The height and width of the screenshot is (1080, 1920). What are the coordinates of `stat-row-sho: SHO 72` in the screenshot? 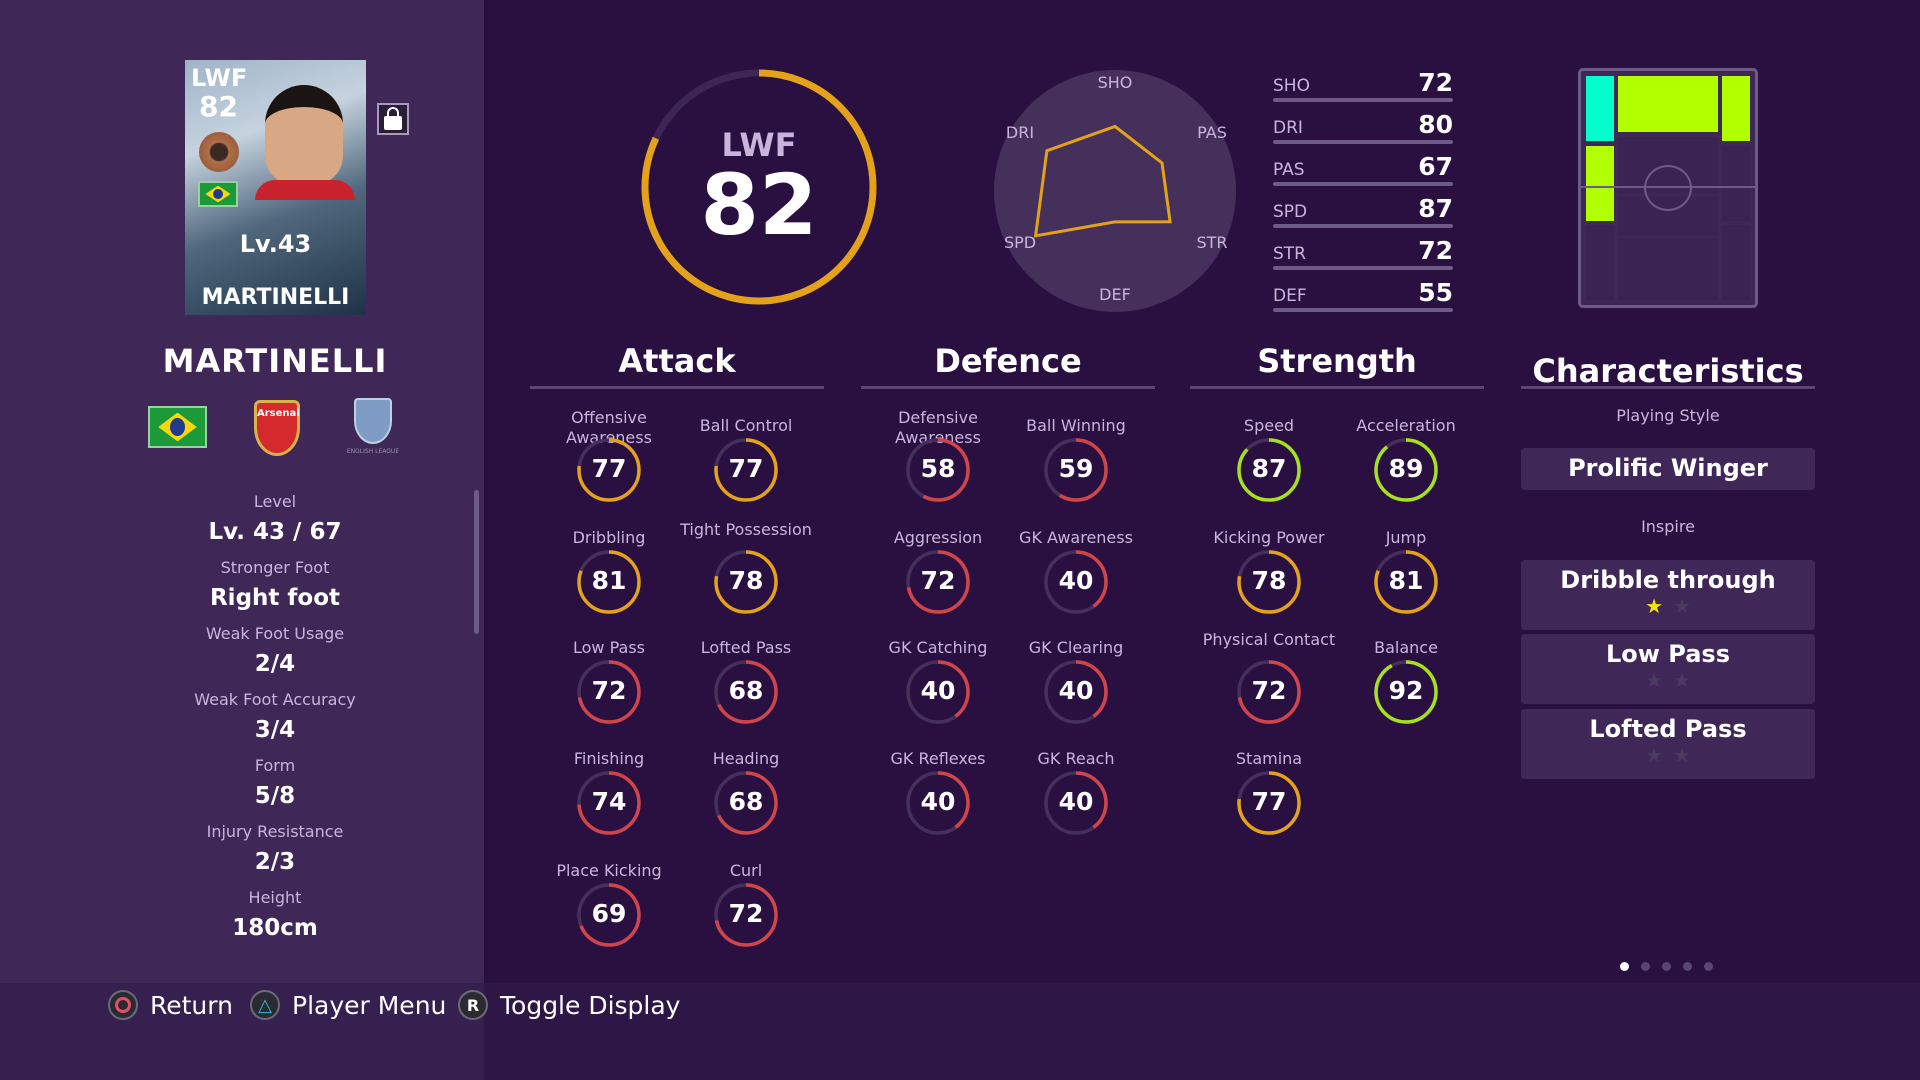 It's located at (1363, 87).